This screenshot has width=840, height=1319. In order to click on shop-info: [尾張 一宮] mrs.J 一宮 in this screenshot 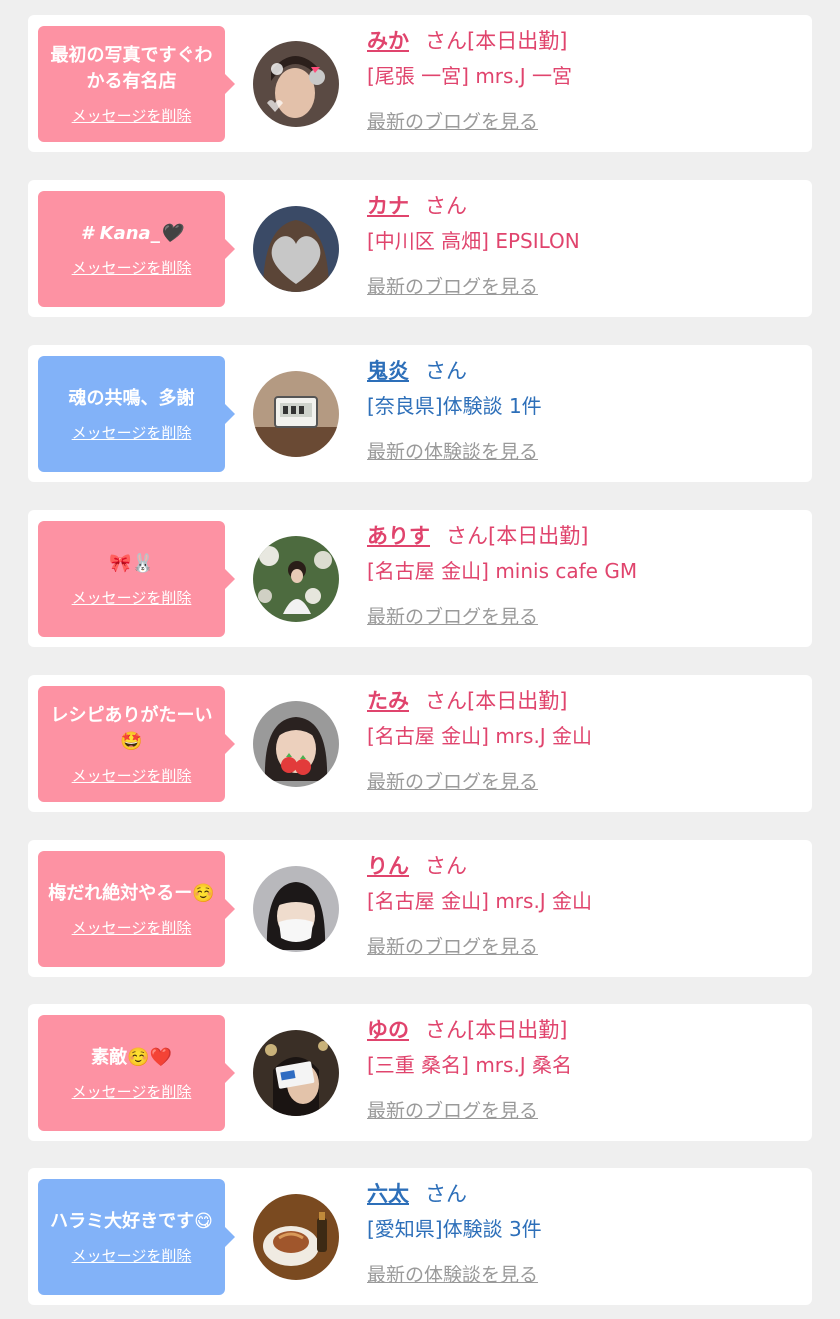, I will do `click(470, 76)`.